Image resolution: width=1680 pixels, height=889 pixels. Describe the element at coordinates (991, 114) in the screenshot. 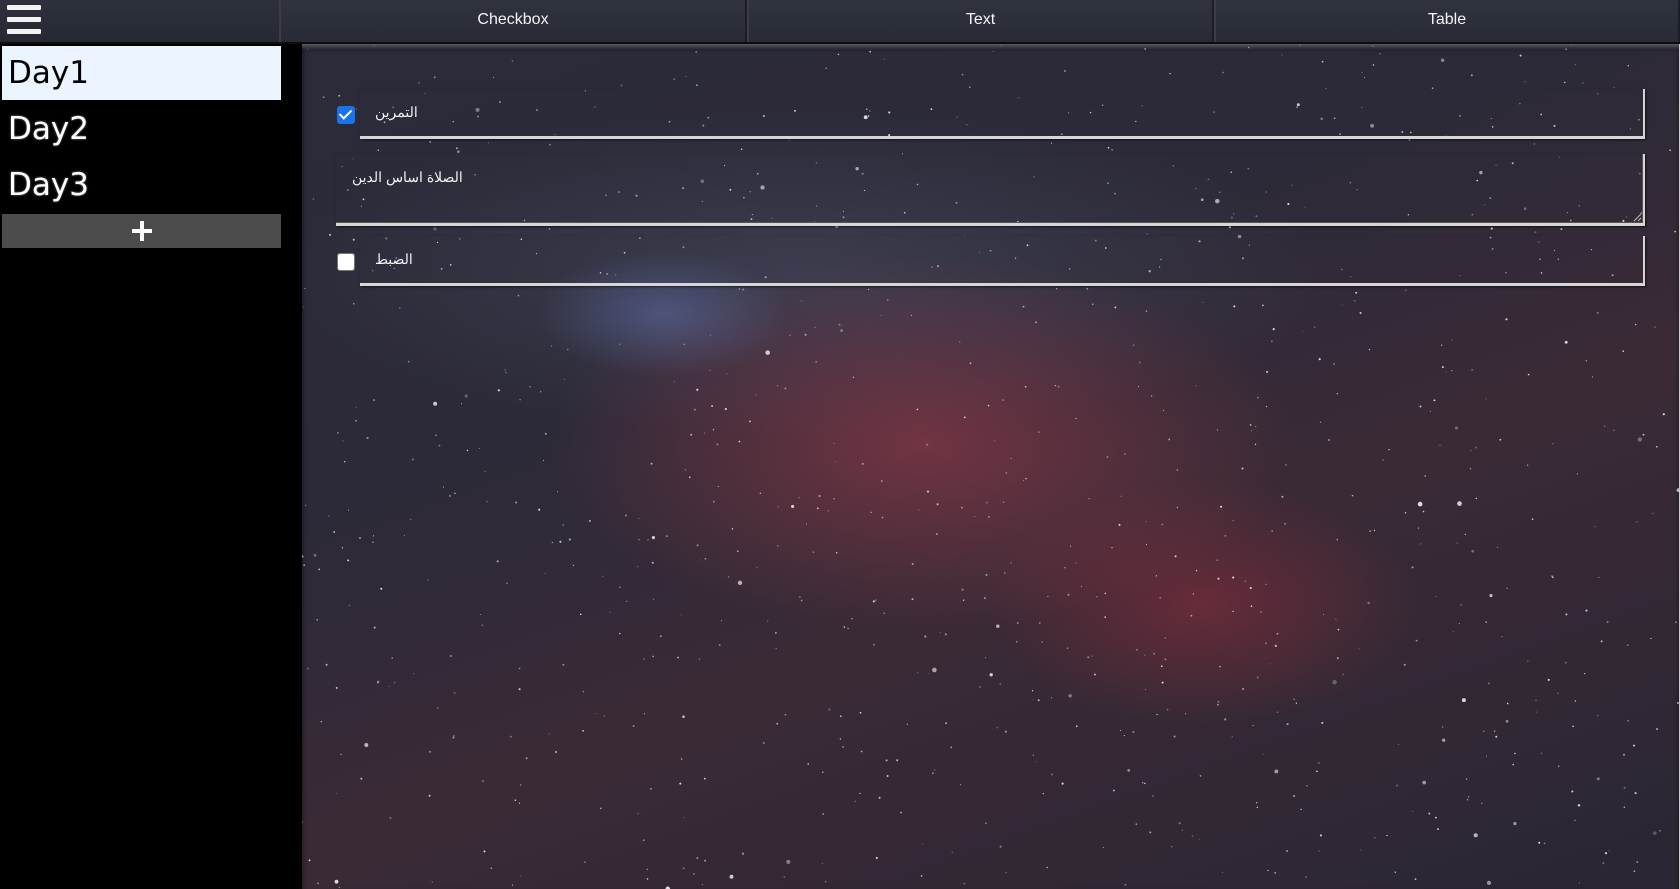

I see `task-item-1: التمرين` at that location.